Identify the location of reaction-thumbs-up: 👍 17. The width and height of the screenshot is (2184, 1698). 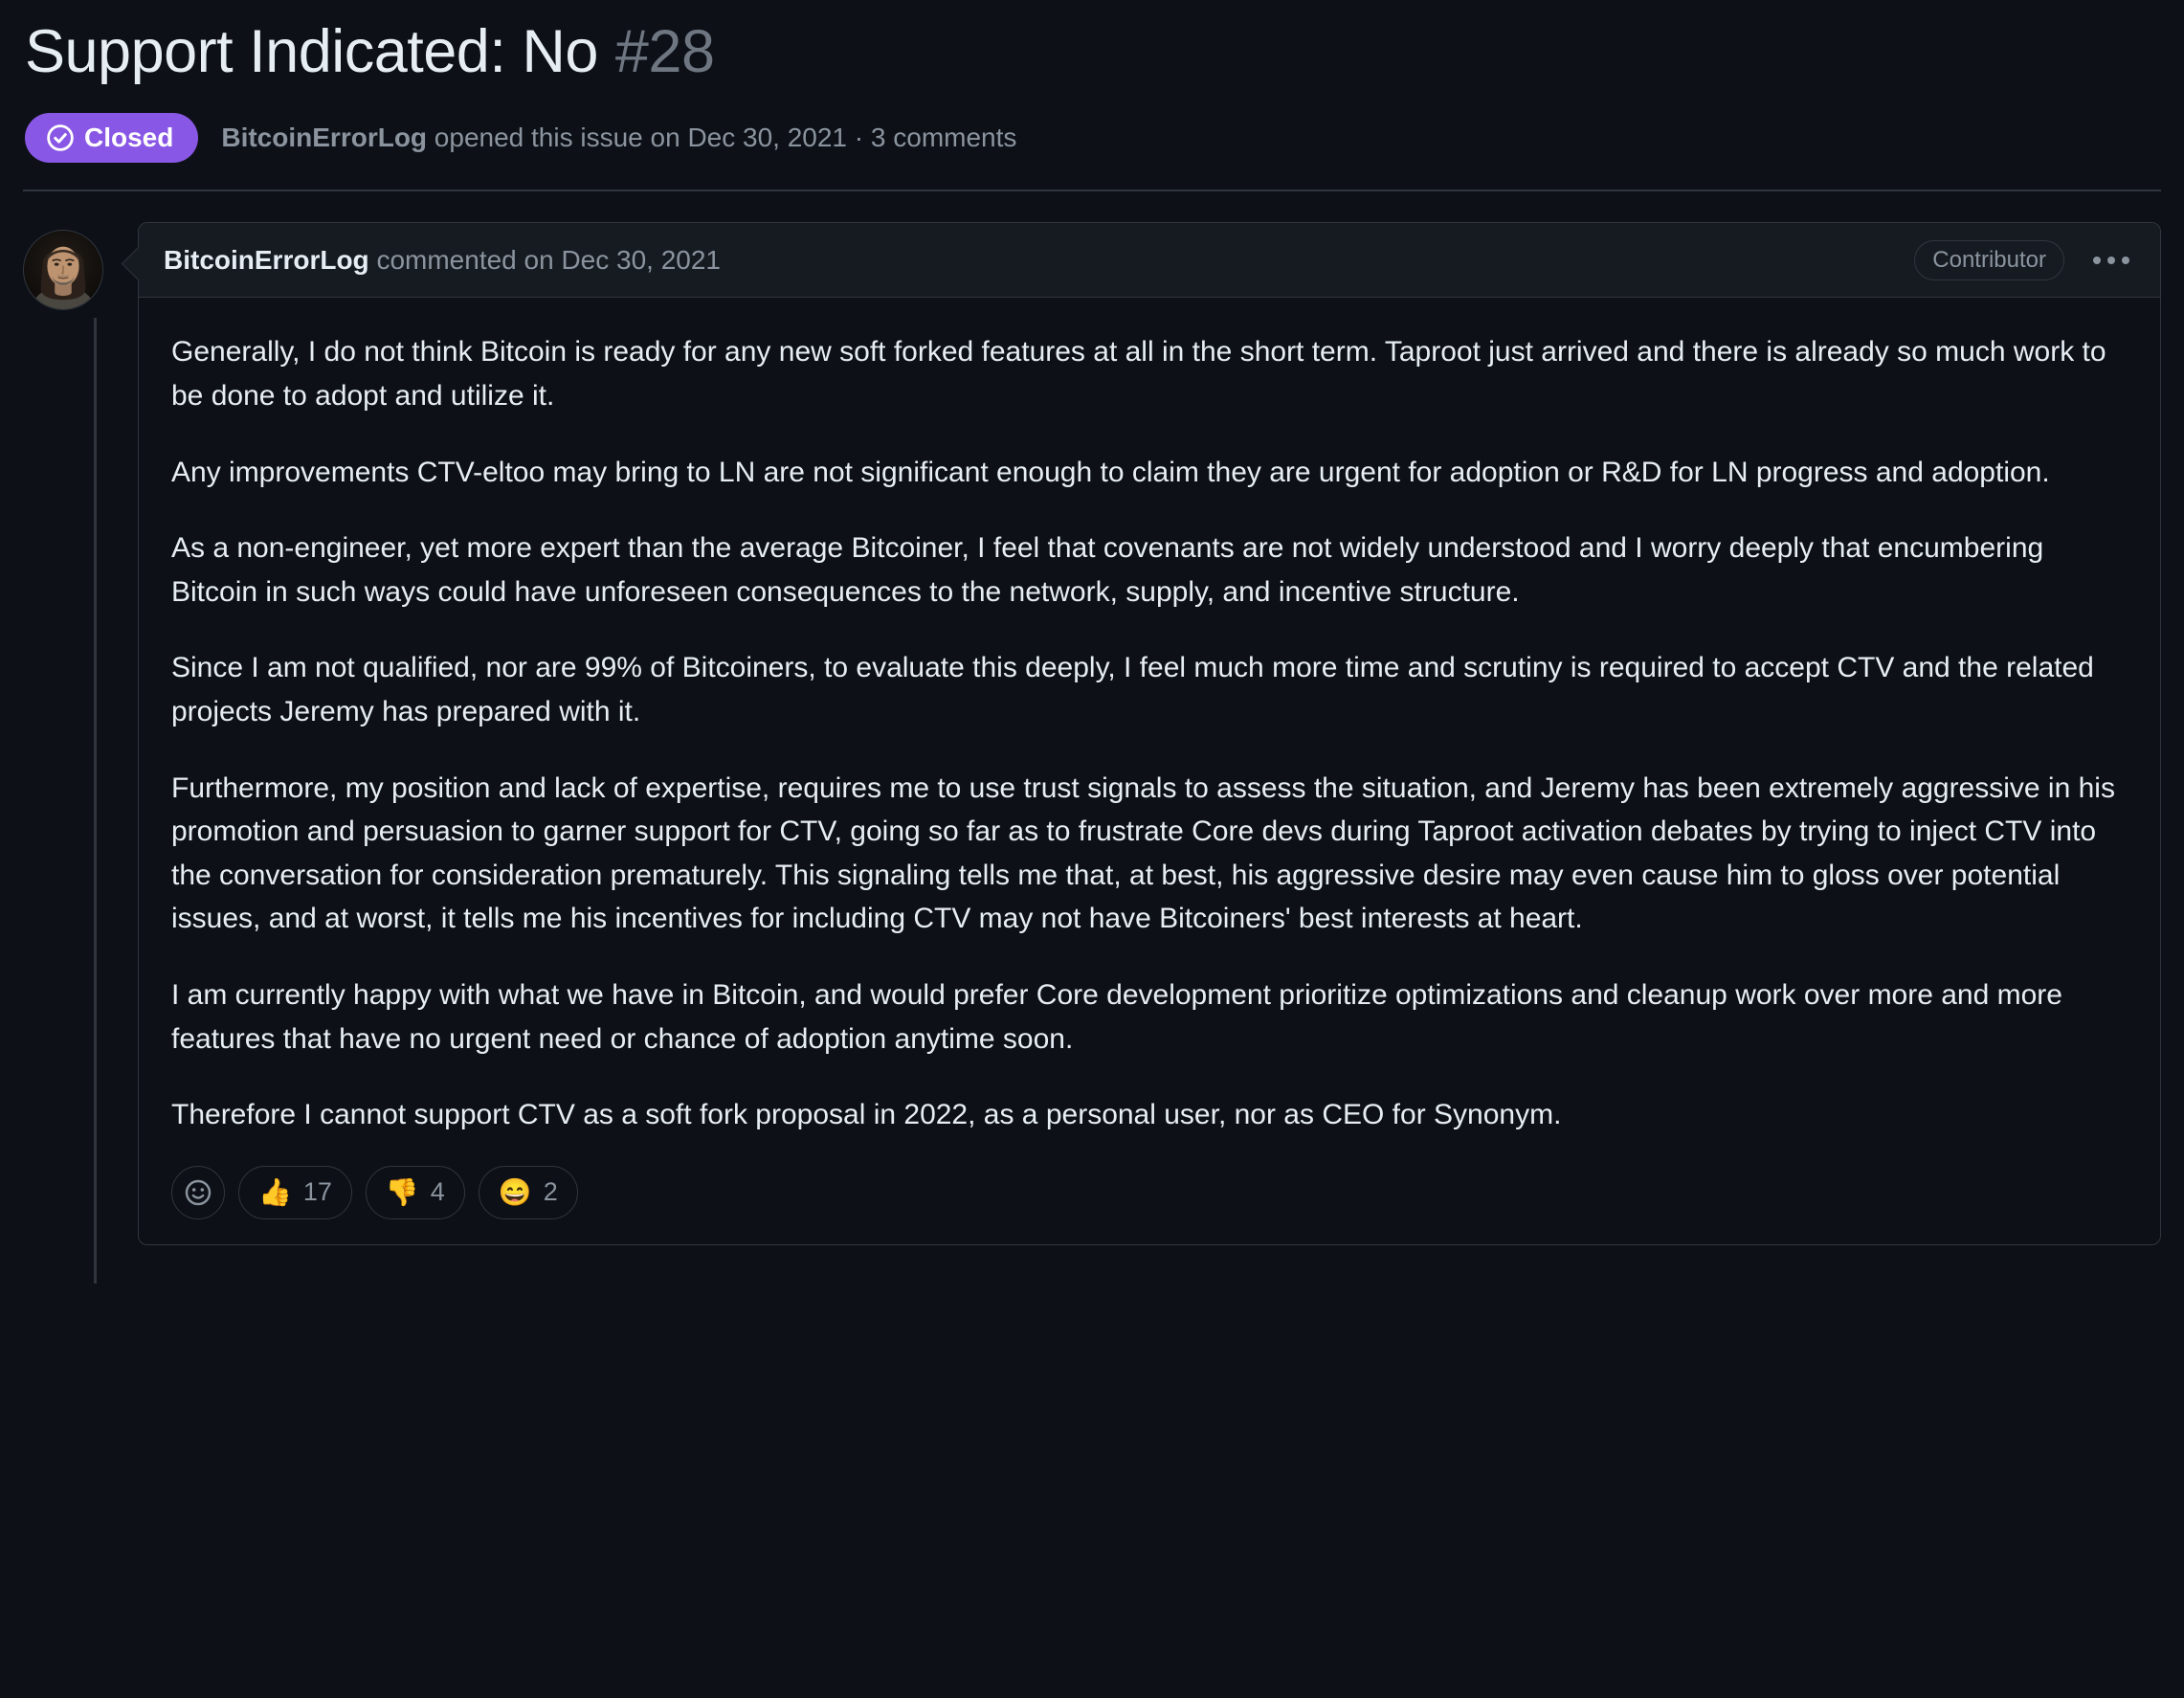
(295, 1192).